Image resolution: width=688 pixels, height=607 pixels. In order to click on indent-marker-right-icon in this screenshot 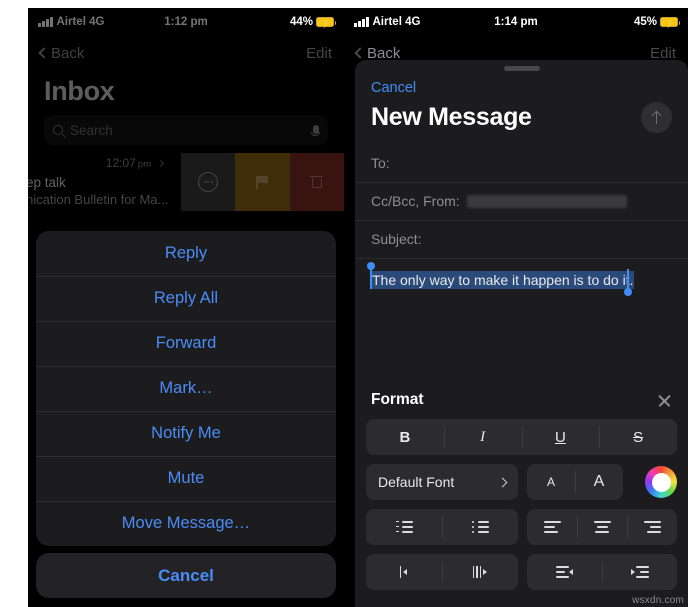, I will do `click(480, 572)`.